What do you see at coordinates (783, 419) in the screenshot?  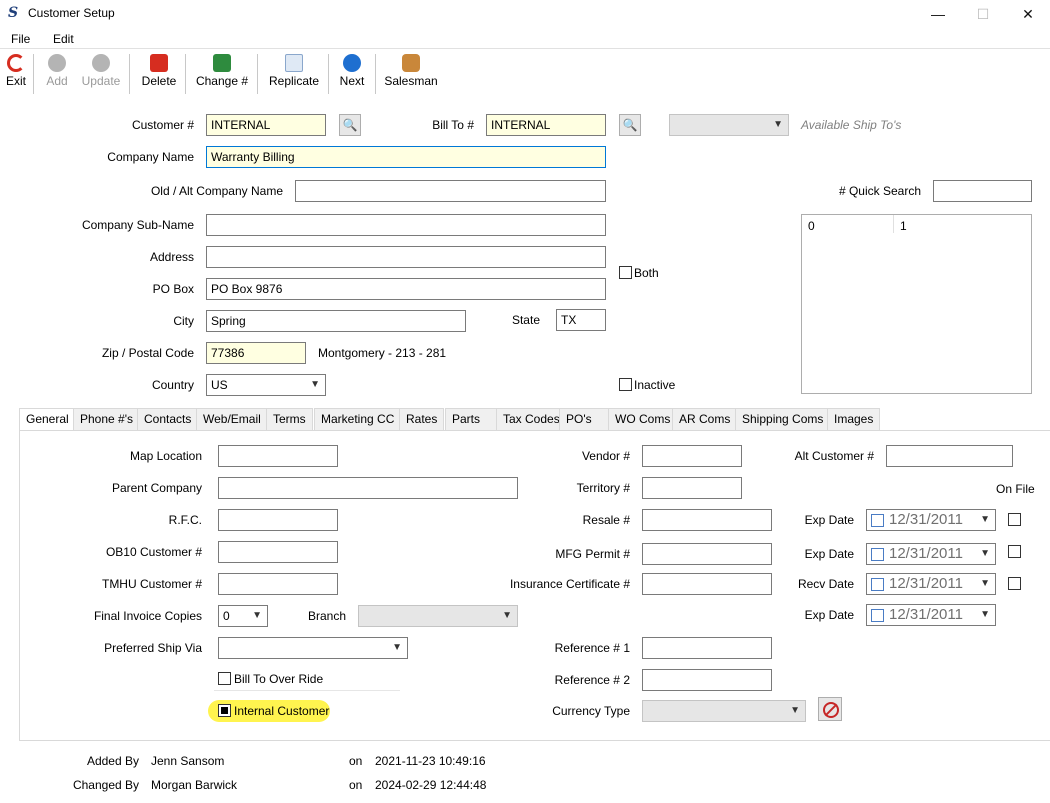 I see `tab-shipping-coms: Shipping Coms` at bounding box center [783, 419].